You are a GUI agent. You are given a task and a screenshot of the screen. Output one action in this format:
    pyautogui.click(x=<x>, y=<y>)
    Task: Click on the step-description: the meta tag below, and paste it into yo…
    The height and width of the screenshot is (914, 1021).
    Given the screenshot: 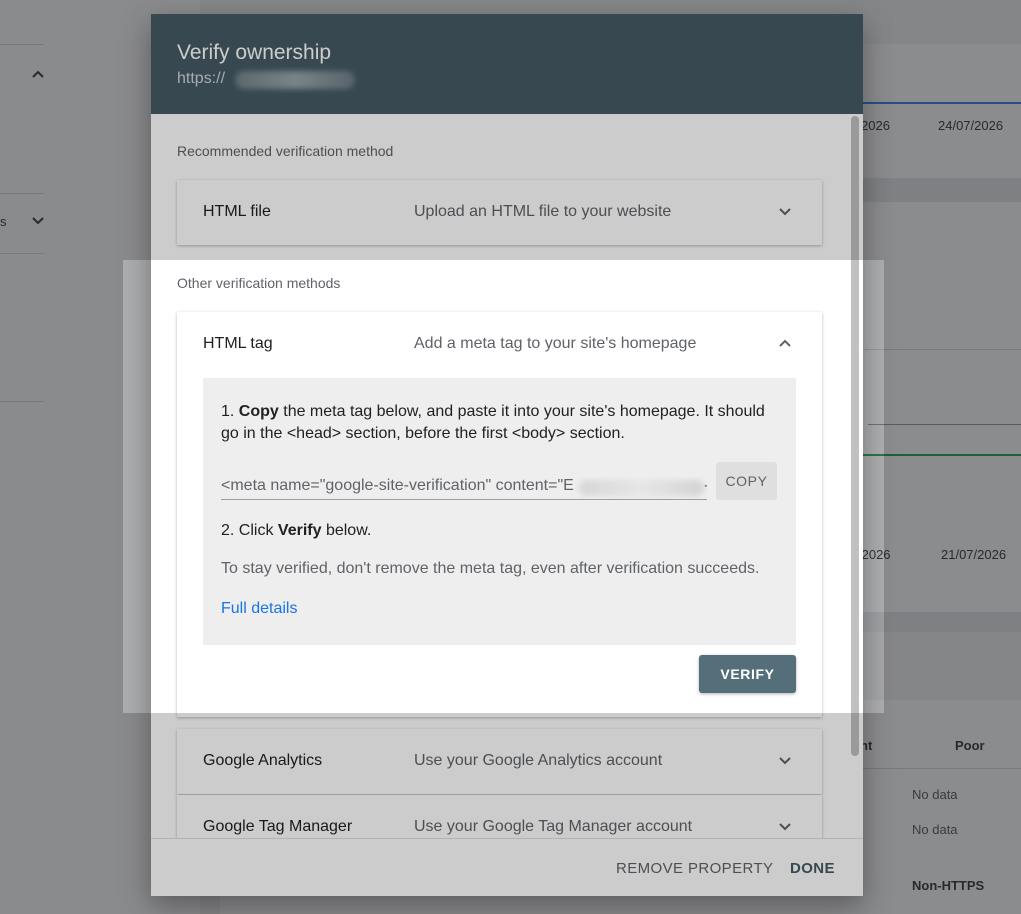 What is the action you would take?
    pyautogui.click(x=493, y=422)
    